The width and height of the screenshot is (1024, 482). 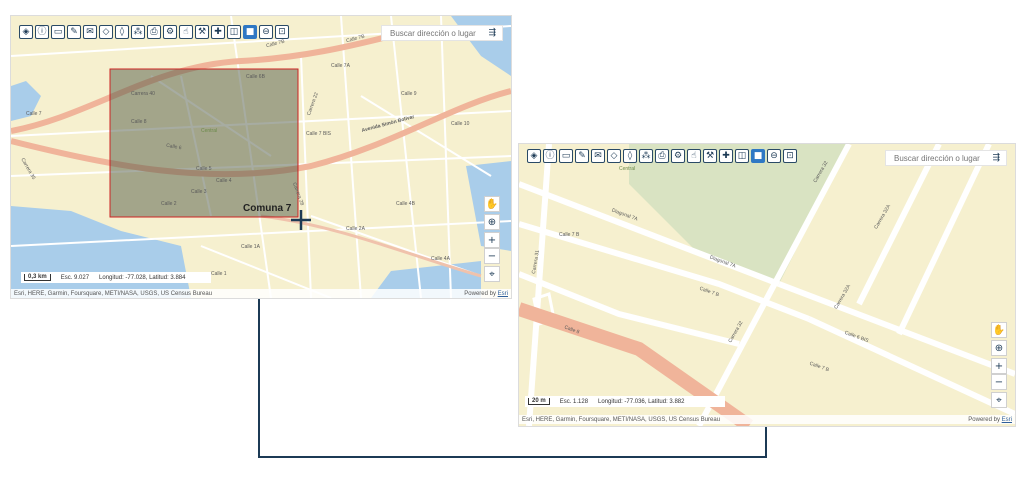 I want to click on street-label: Calle 5, so click(x=204, y=169).